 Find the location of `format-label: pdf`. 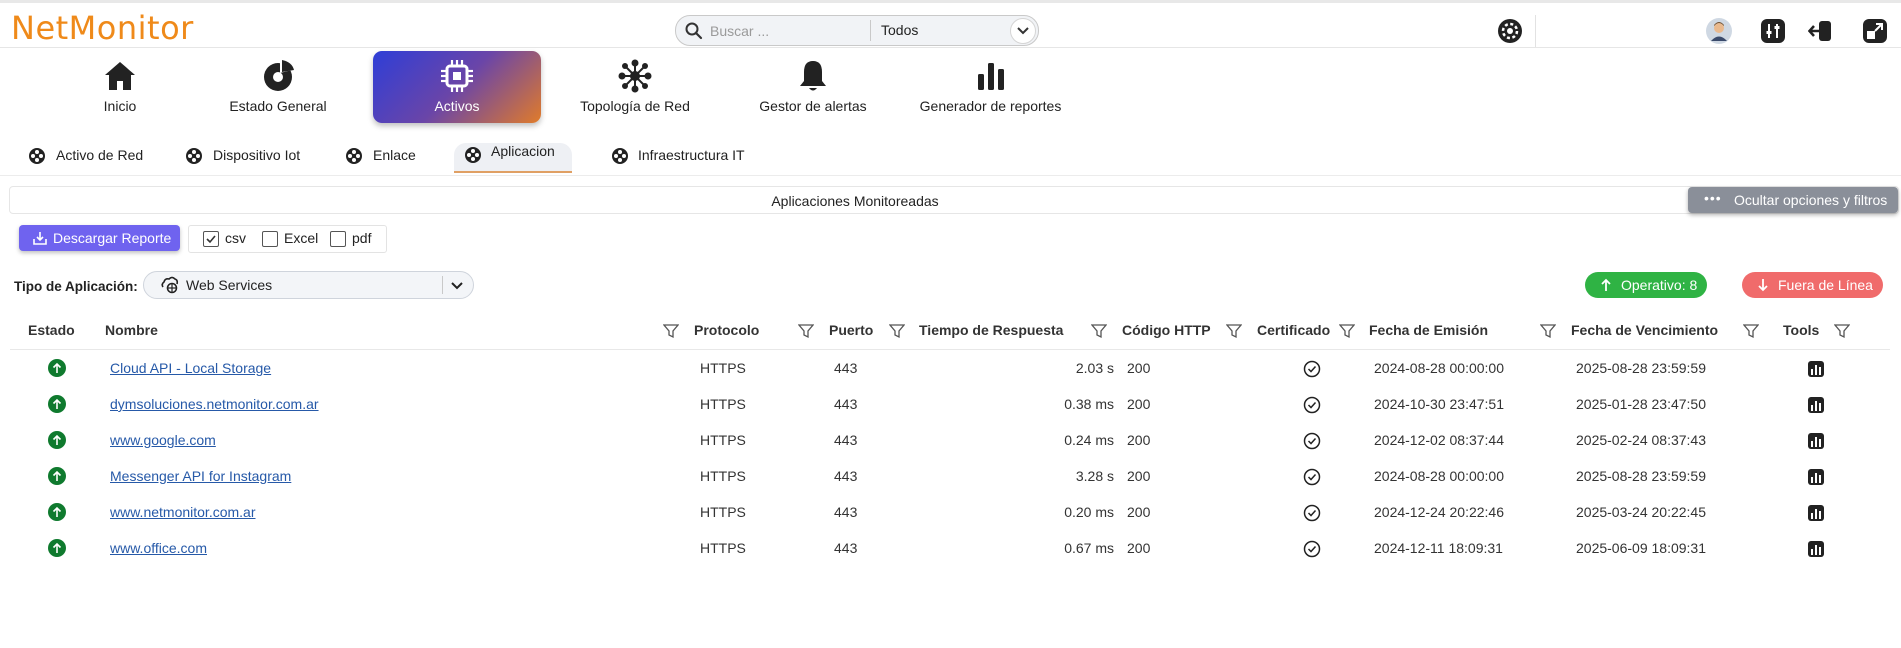

format-label: pdf is located at coordinates (362, 238).